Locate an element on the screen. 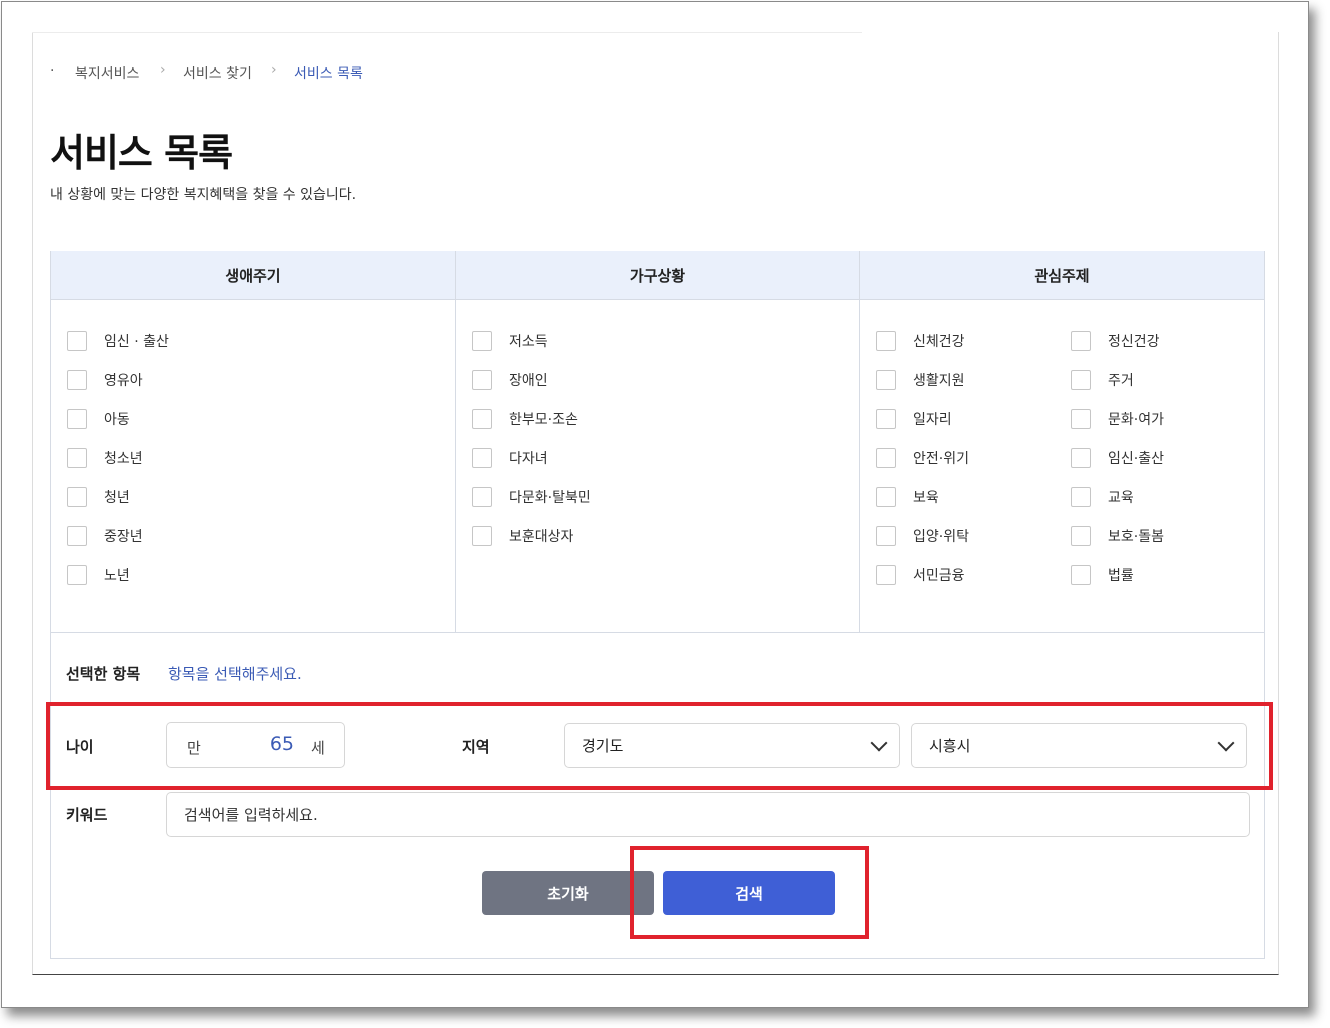 The image size is (1330, 1028). checkbox-option: 한부모·조손 is located at coordinates (525, 419).